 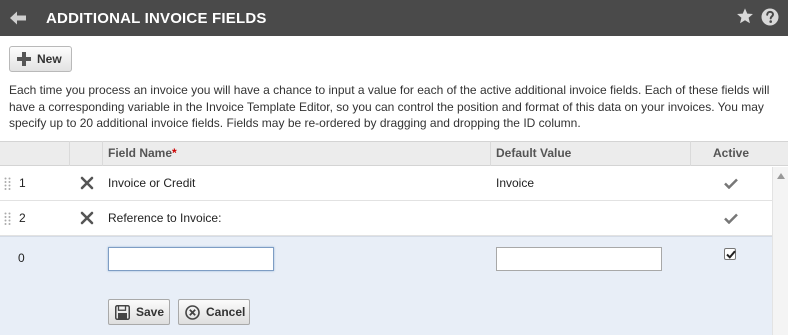 I want to click on back-arrow-icon, so click(x=18, y=18).